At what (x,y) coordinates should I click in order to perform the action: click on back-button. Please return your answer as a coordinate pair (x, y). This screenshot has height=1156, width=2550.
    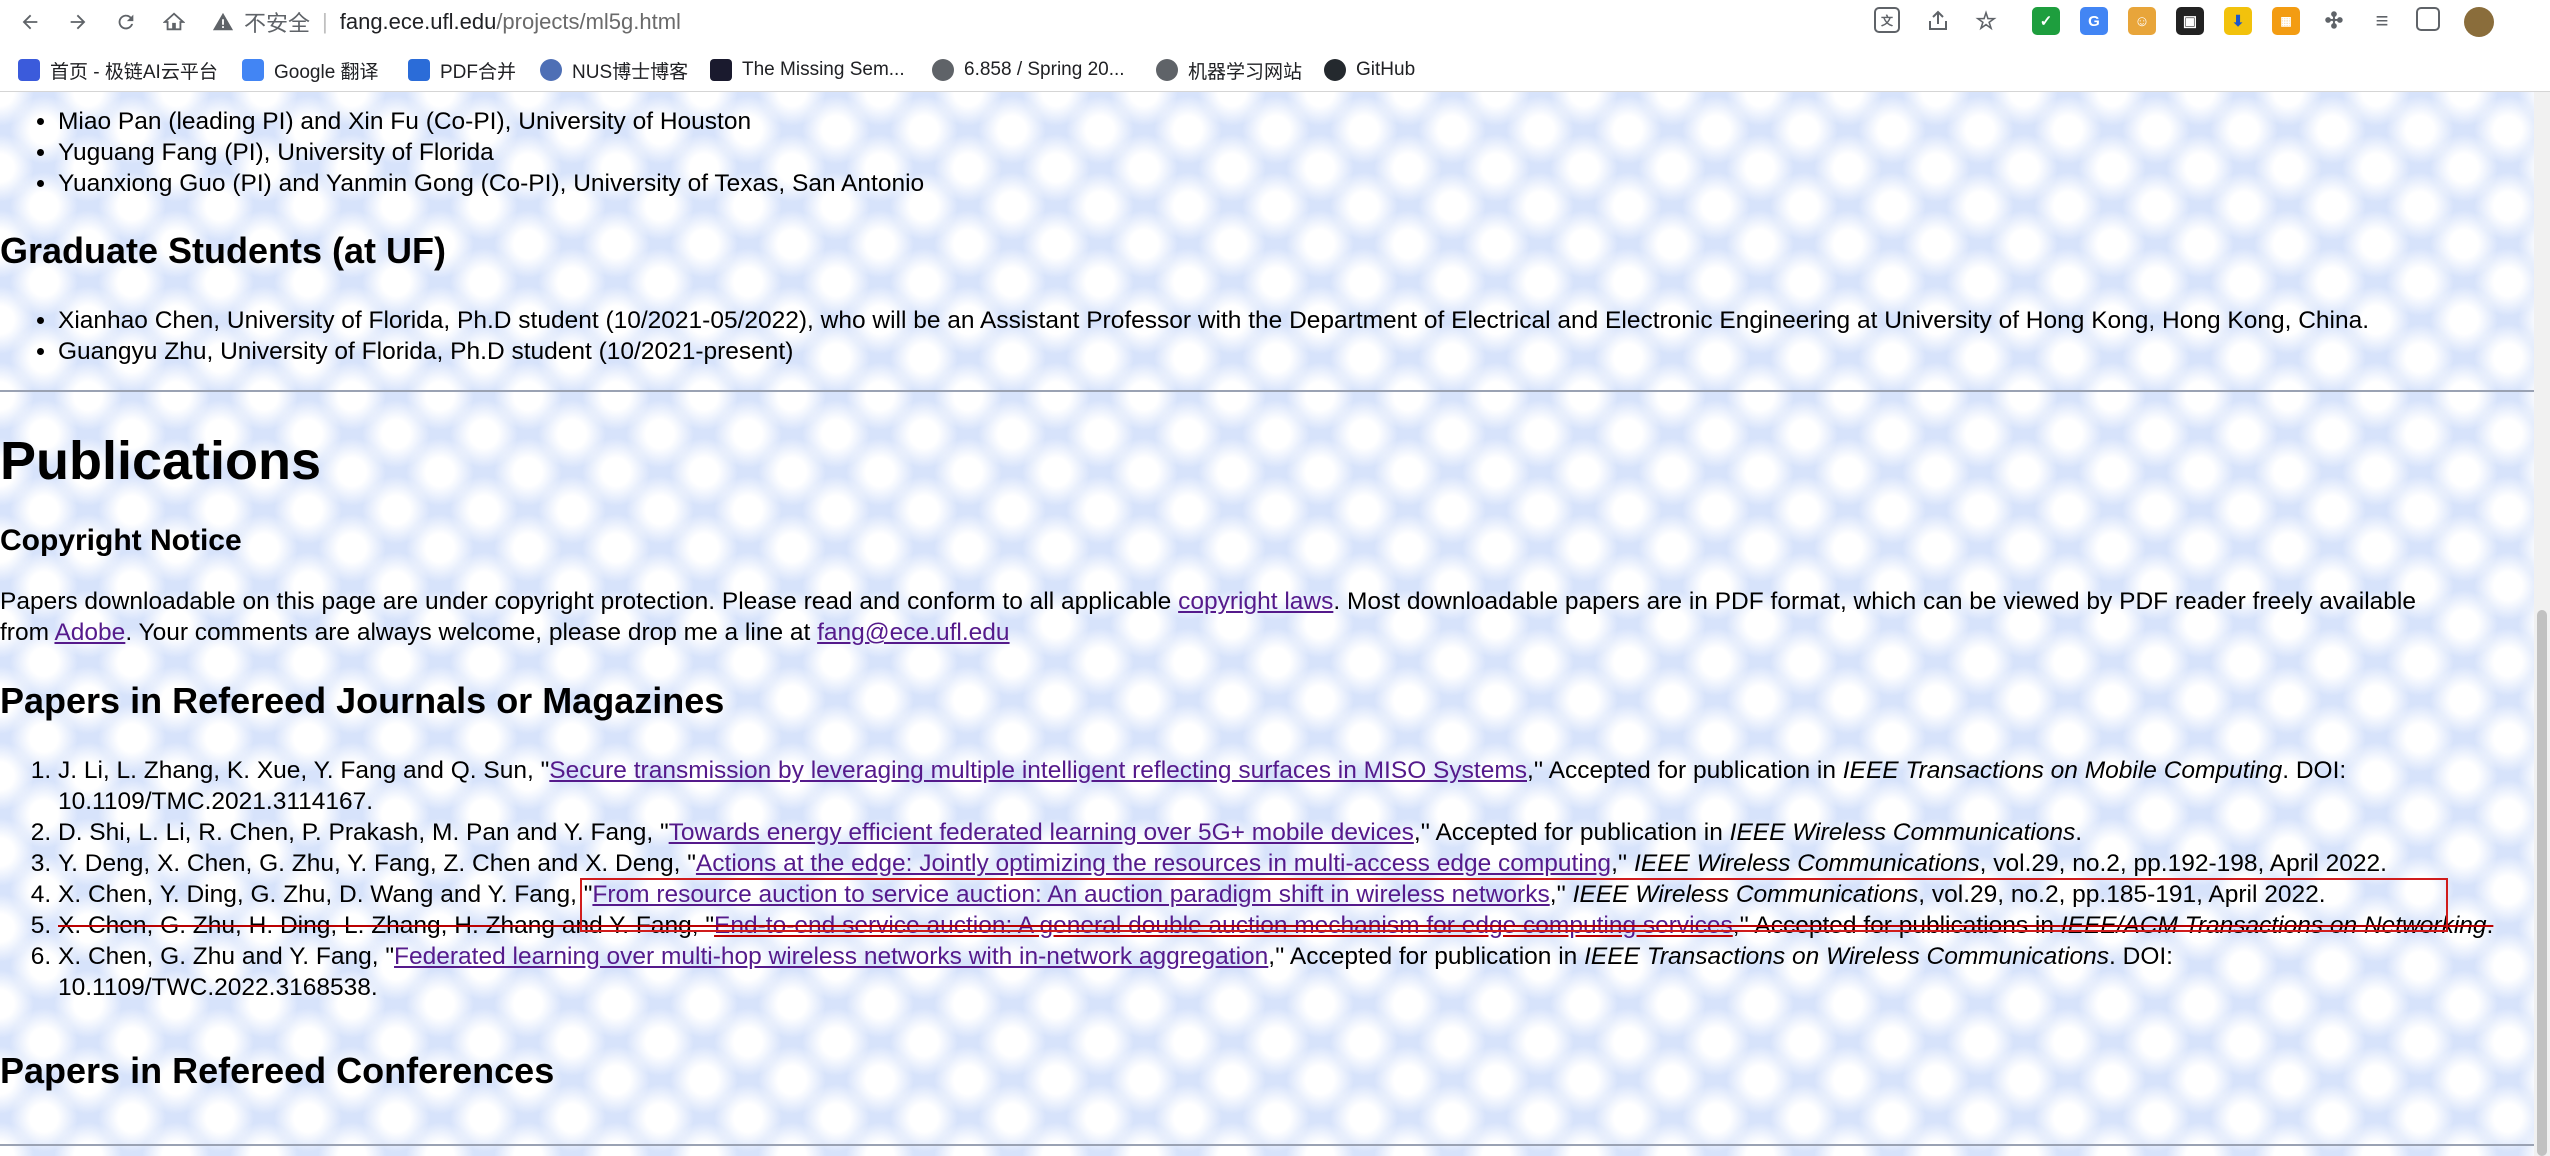
    Looking at the image, I should click on (30, 22).